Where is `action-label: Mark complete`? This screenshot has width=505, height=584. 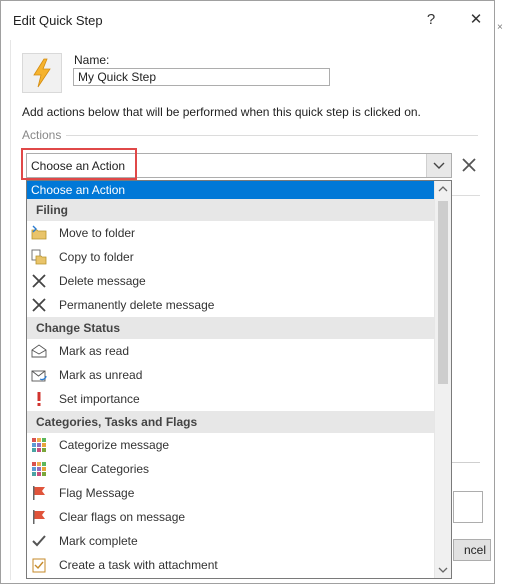 action-label: Mark complete is located at coordinates (98, 541).